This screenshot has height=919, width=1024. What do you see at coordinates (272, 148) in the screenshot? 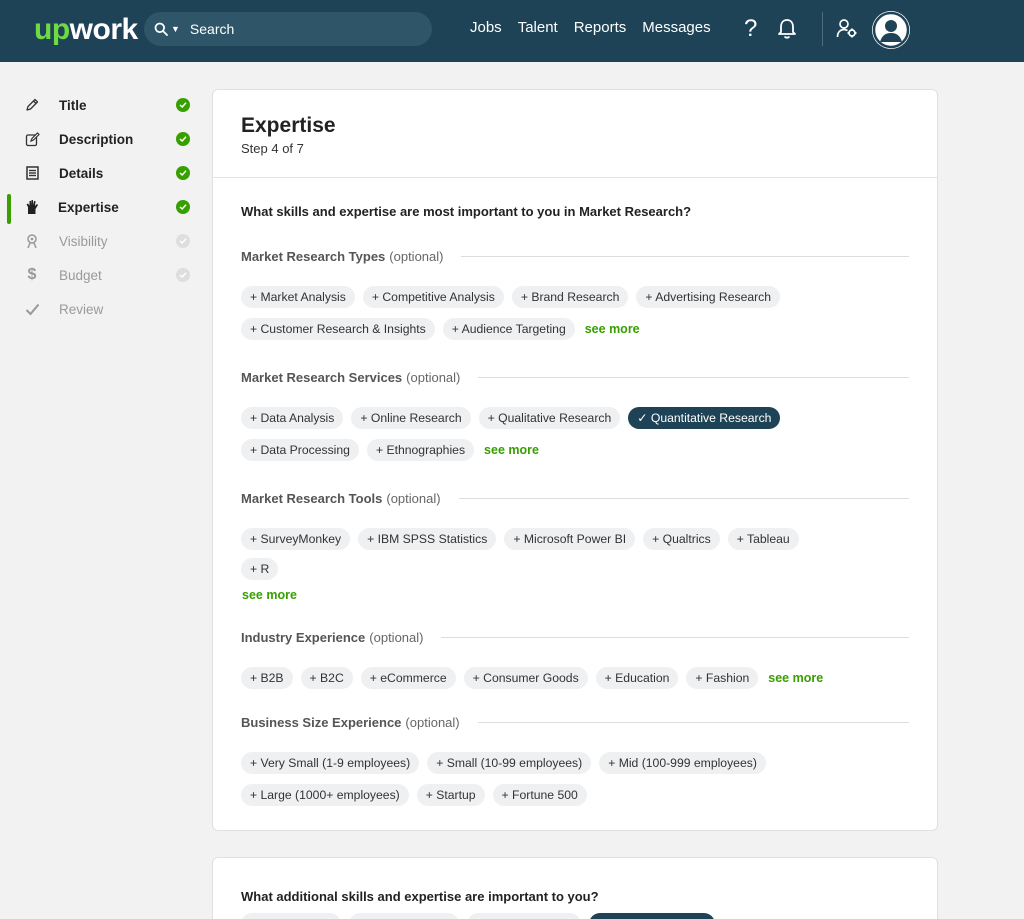
I see `step-indicator: Step 4 of 7` at bounding box center [272, 148].